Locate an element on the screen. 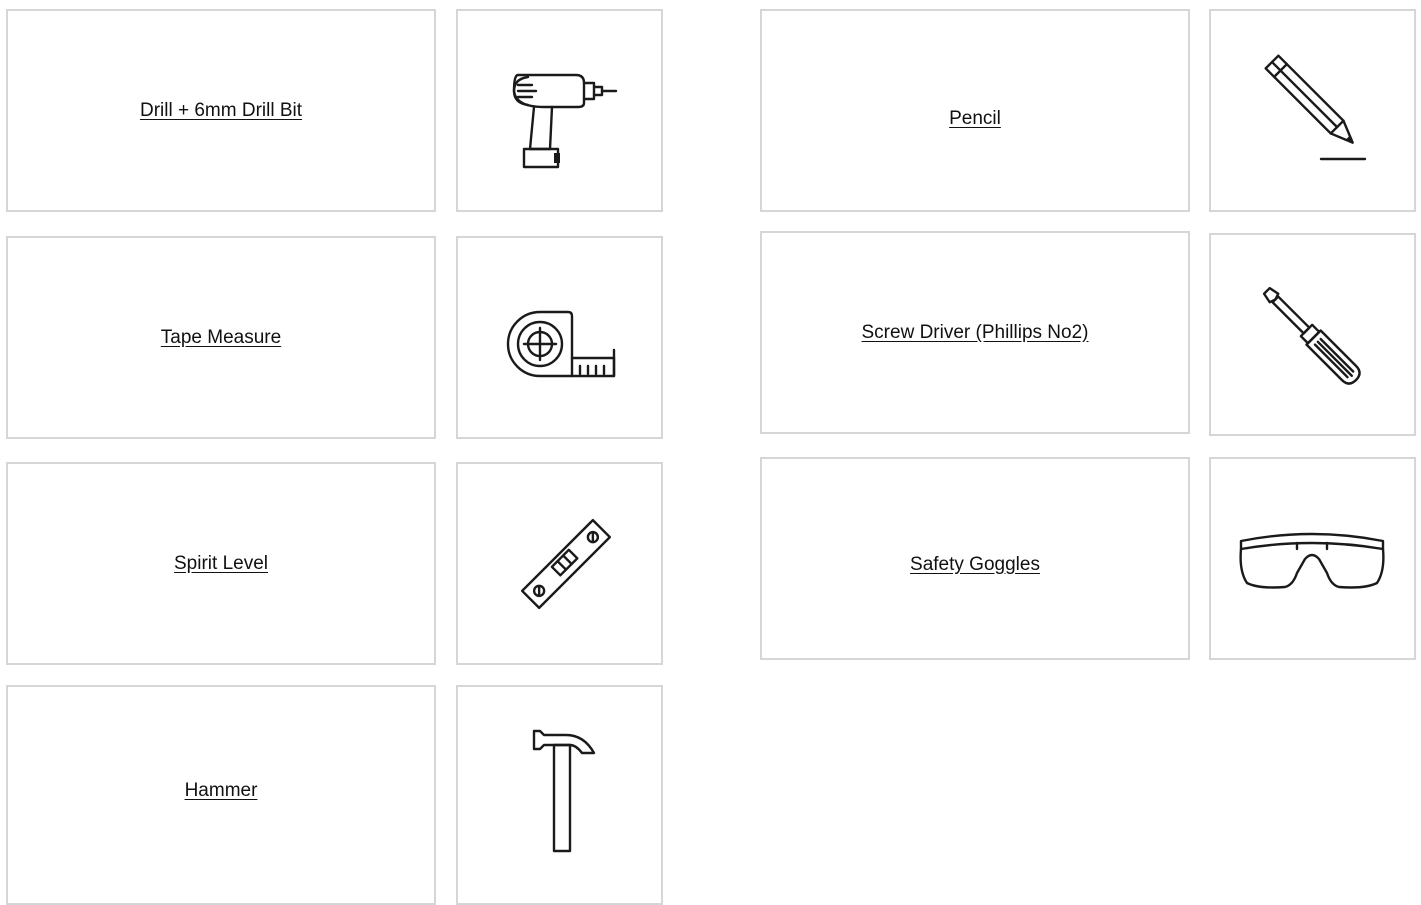 The image size is (1421, 905). safety-goggles-icon-card is located at coordinates (1312, 558).